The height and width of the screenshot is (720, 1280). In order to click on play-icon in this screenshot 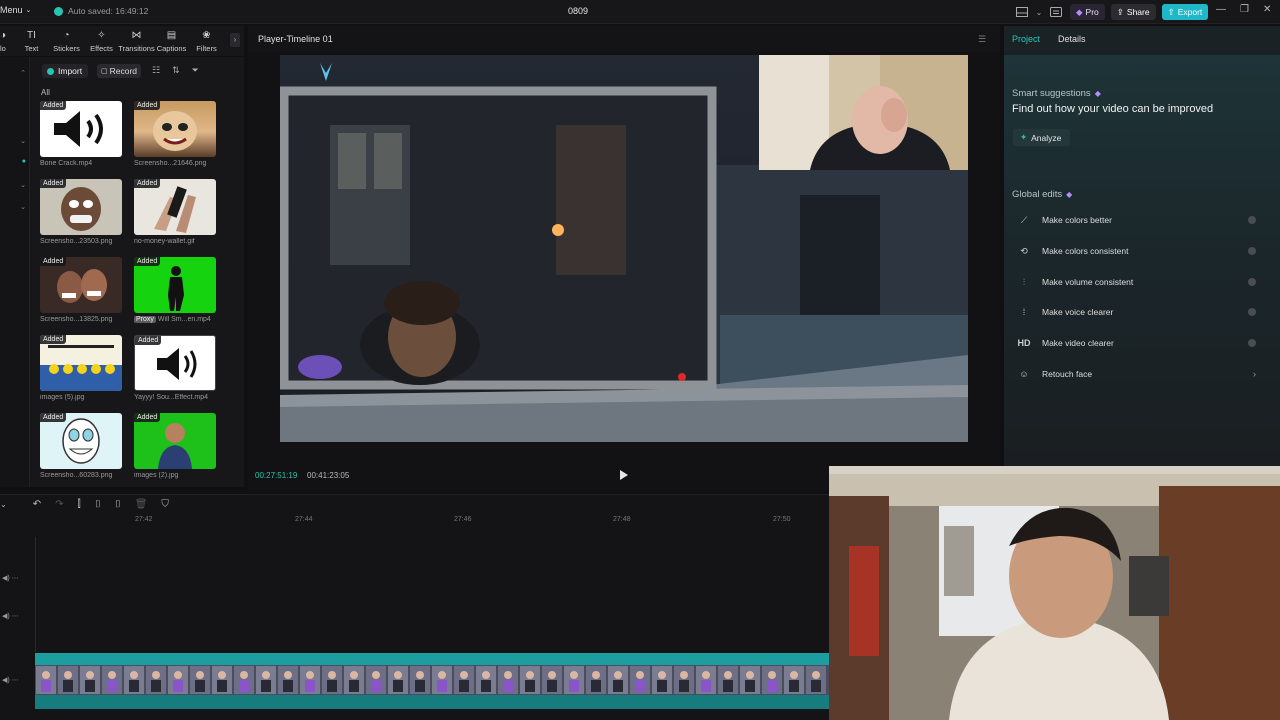, I will do `click(624, 475)`.